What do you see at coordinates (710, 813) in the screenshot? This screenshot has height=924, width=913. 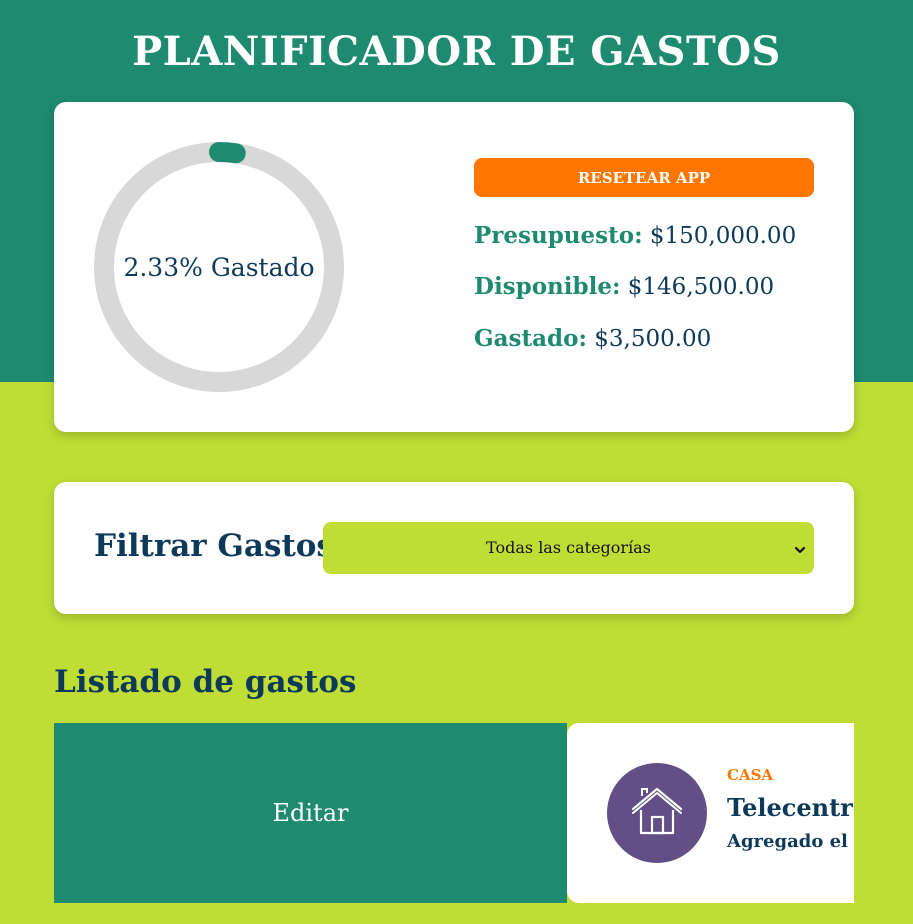 I see `expense-item: CASA Telecentro Agregado el día` at bounding box center [710, 813].